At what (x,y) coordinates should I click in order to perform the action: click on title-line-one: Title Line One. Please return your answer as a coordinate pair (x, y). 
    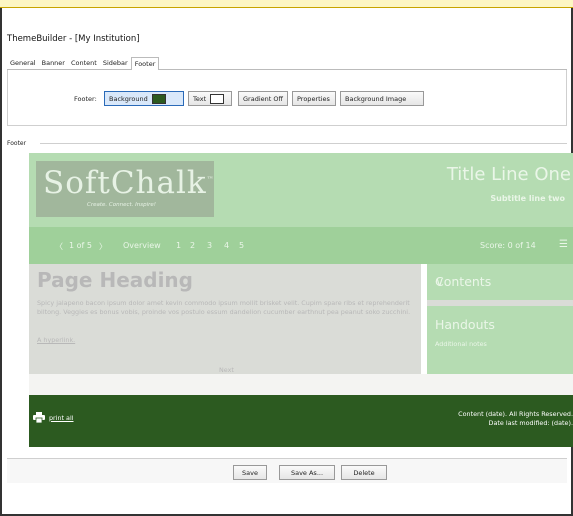
    Looking at the image, I should click on (508, 174).